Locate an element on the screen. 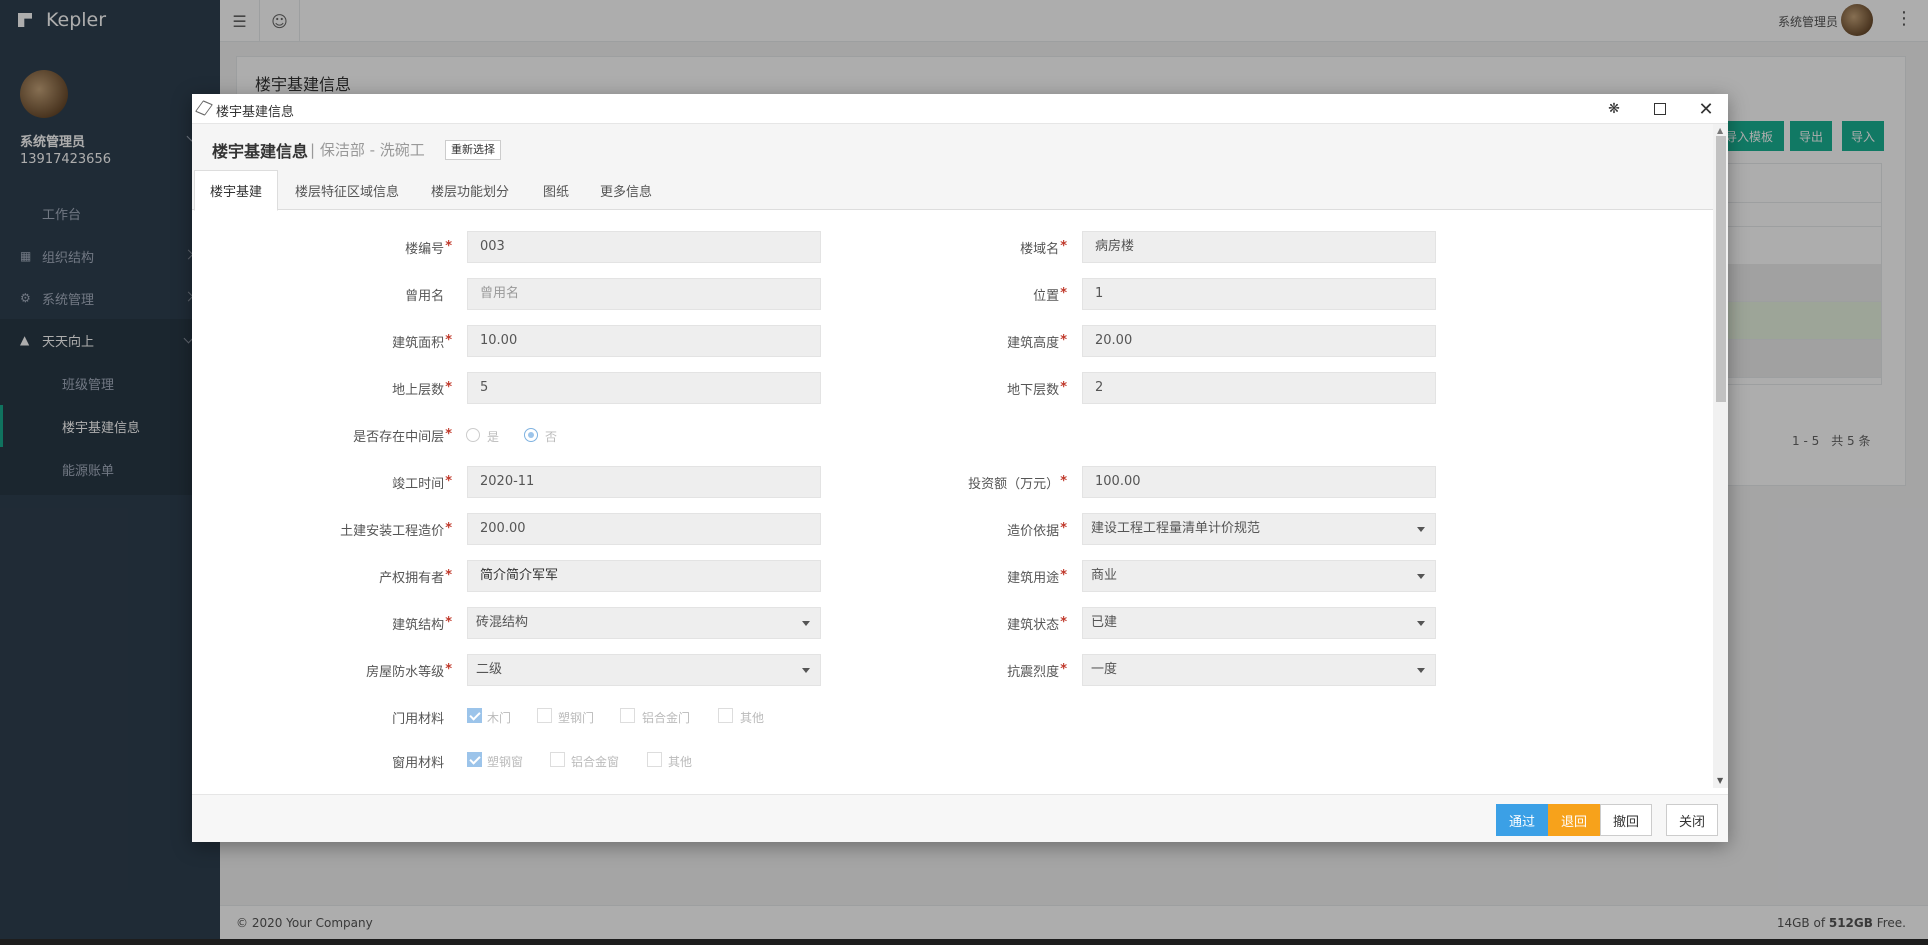  dialog-scrollbar: ▲ ▼ is located at coordinates (1720, 456).